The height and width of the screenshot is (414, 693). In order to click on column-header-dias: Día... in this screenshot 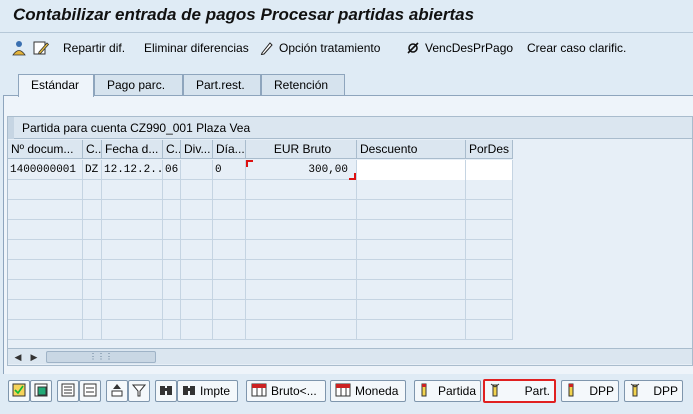, I will do `click(229, 149)`.